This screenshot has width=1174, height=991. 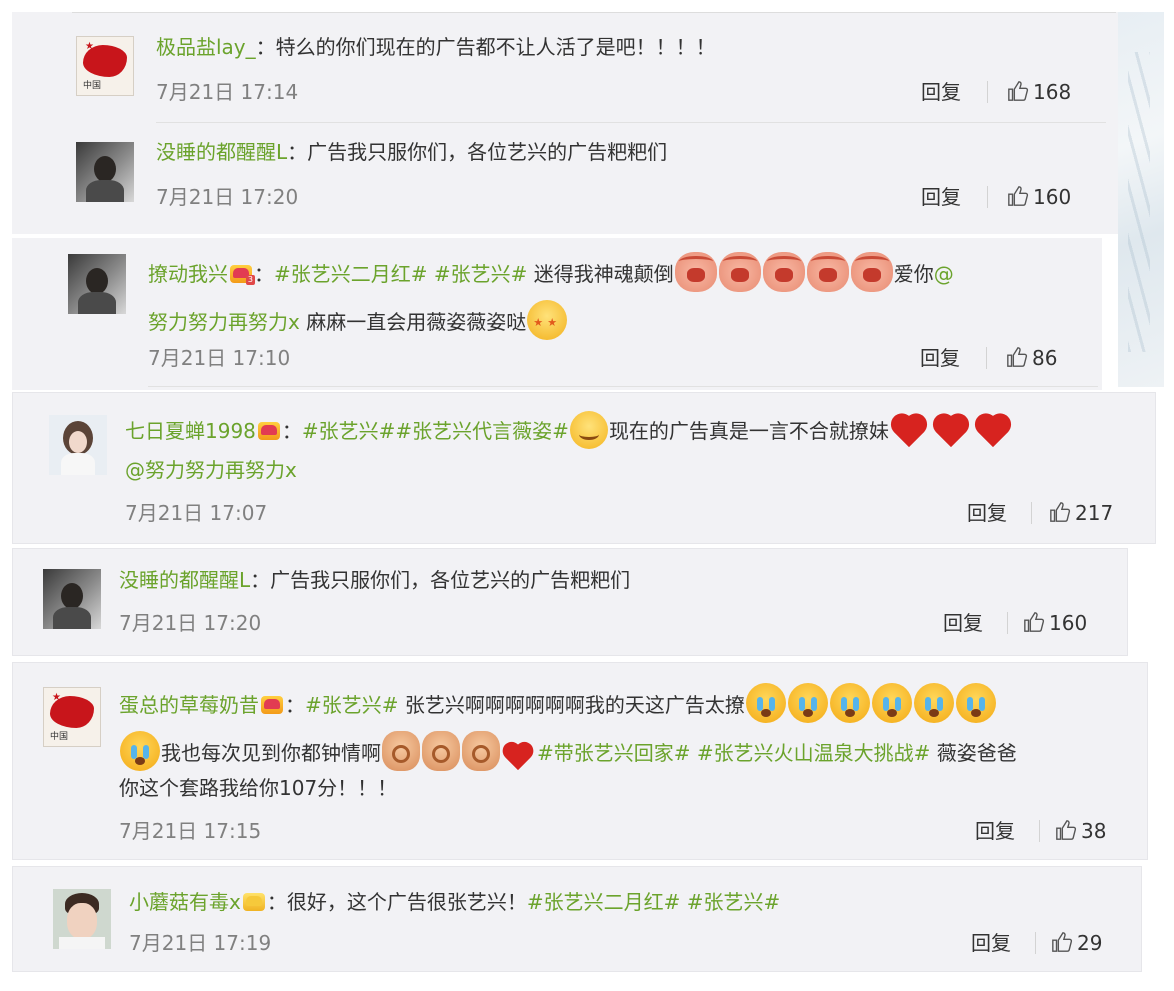 What do you see at coordinates (1080, 831) in the screenshot?
I see `like-button: 38` at bounding box center [1080, 831].